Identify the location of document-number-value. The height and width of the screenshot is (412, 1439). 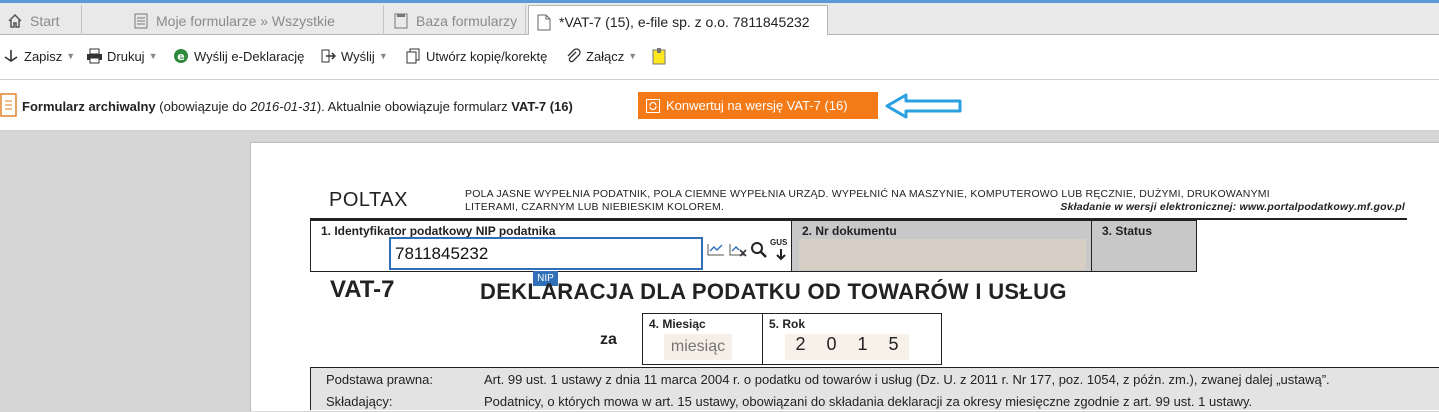
(942, 254).